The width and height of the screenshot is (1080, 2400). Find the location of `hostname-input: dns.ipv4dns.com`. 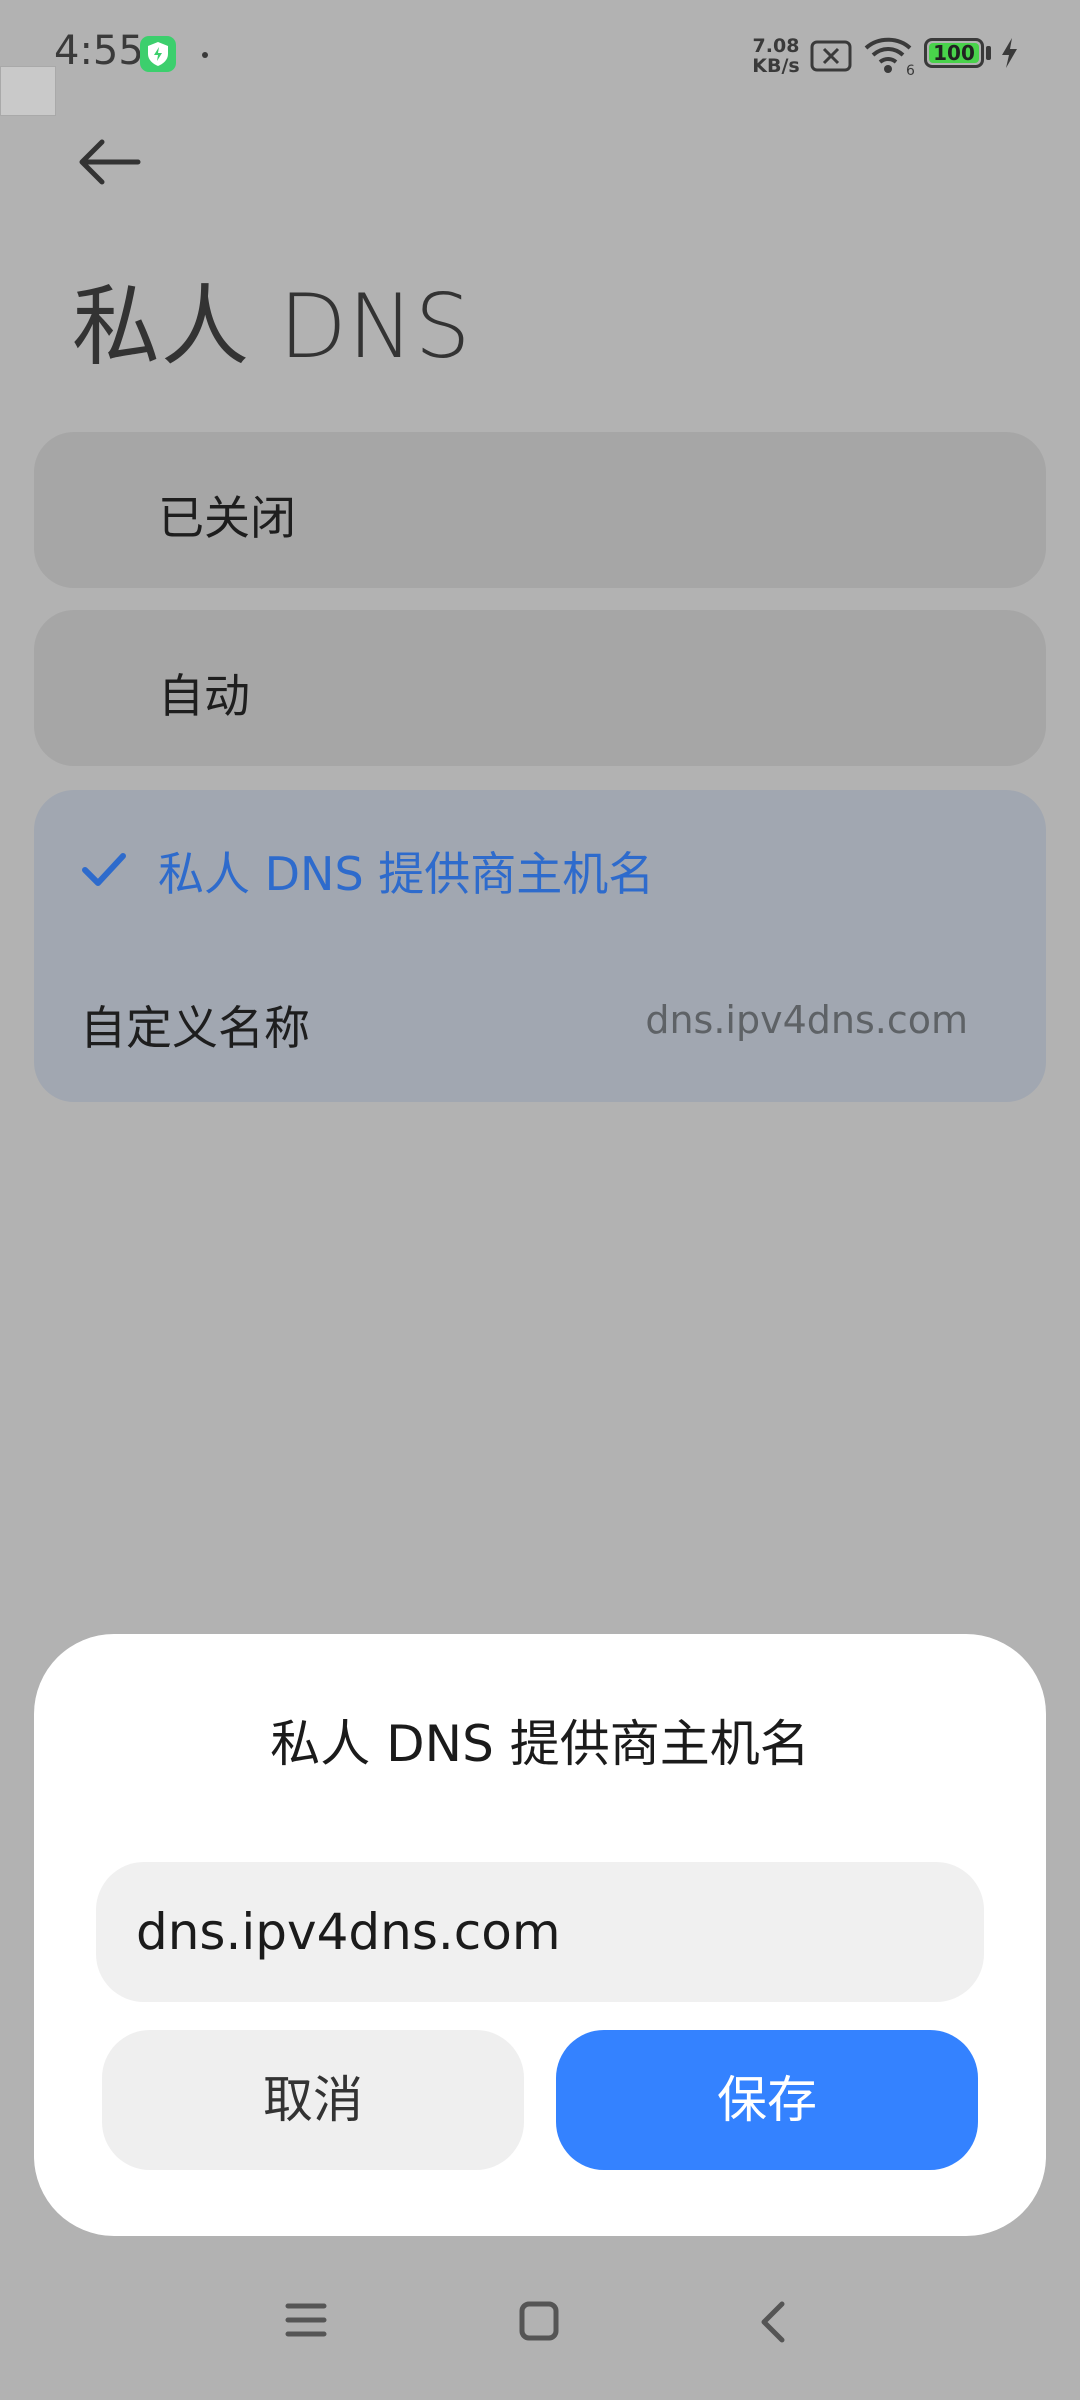

hostname-input: dns.ipv4dns.com is located at coordinates (540, 1932).